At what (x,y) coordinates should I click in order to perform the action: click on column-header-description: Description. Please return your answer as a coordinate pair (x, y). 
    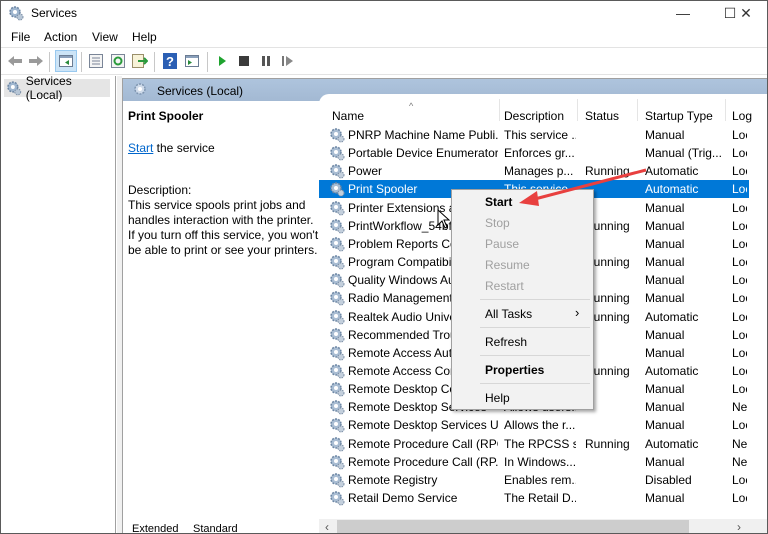
    Looking at the image, I should click on (534, 116).